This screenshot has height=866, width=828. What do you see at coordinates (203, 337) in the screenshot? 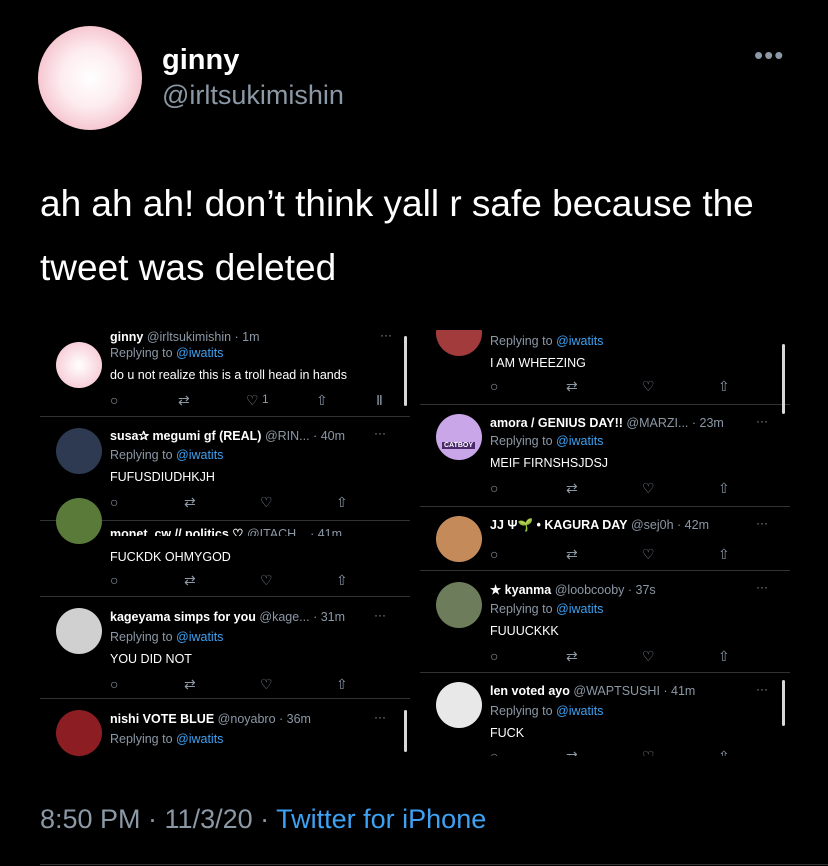
I see `reply-handle-time: @irltsukimishin · 1m` at bounding box center [203, 337].